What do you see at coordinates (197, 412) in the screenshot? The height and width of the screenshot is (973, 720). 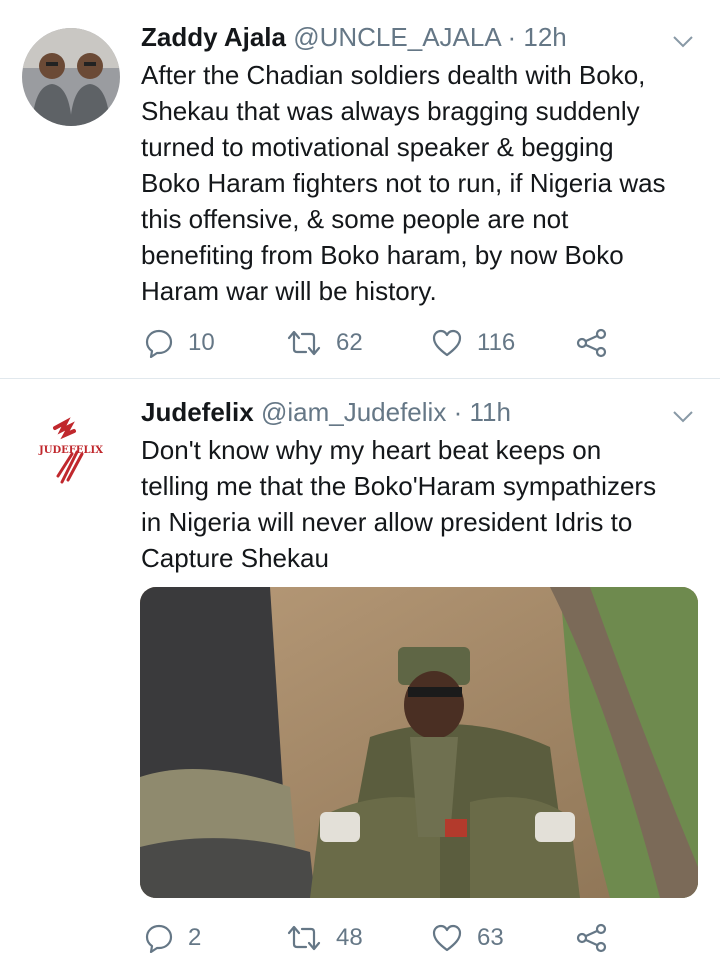 I see `author-name: Judefelix` at bounding box center [197, 412].